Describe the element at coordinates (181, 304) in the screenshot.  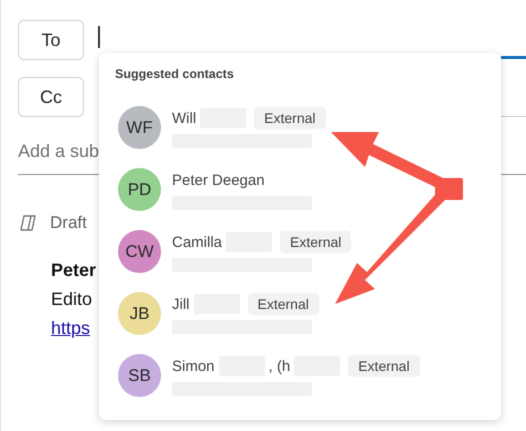
I see `contact-name: Jill` at that location.